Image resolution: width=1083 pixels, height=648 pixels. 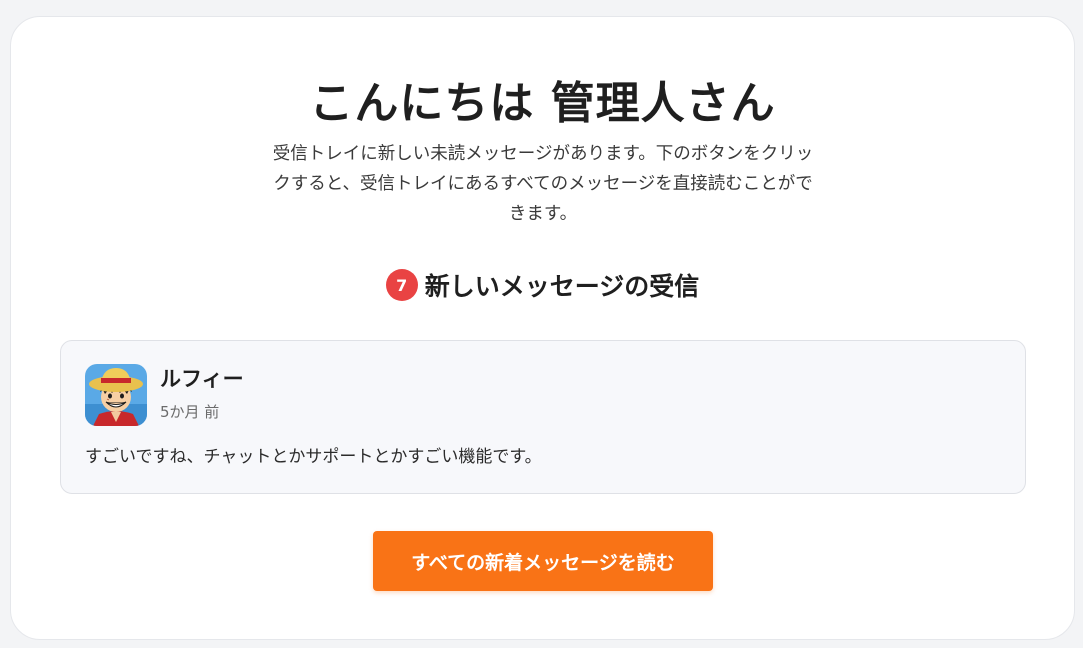 I want to click on message-preview: すごいですね、チャットとかサポートとかすごい機能です。, so click(x=313, y=457).